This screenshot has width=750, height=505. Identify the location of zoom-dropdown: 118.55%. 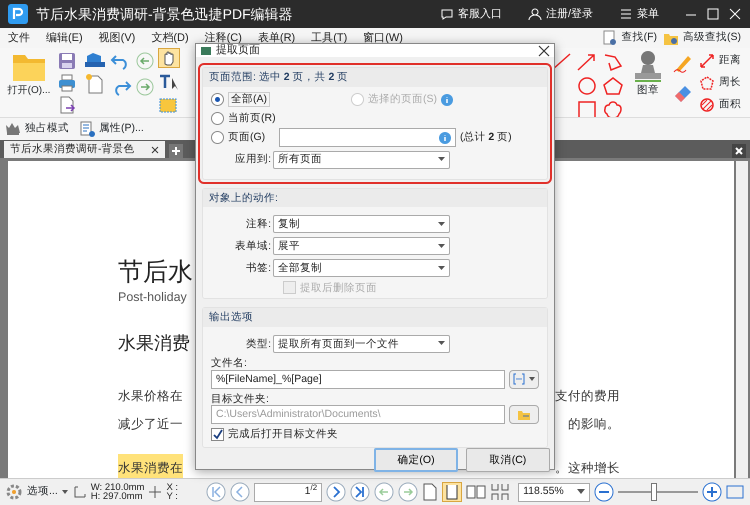
(554, 492).